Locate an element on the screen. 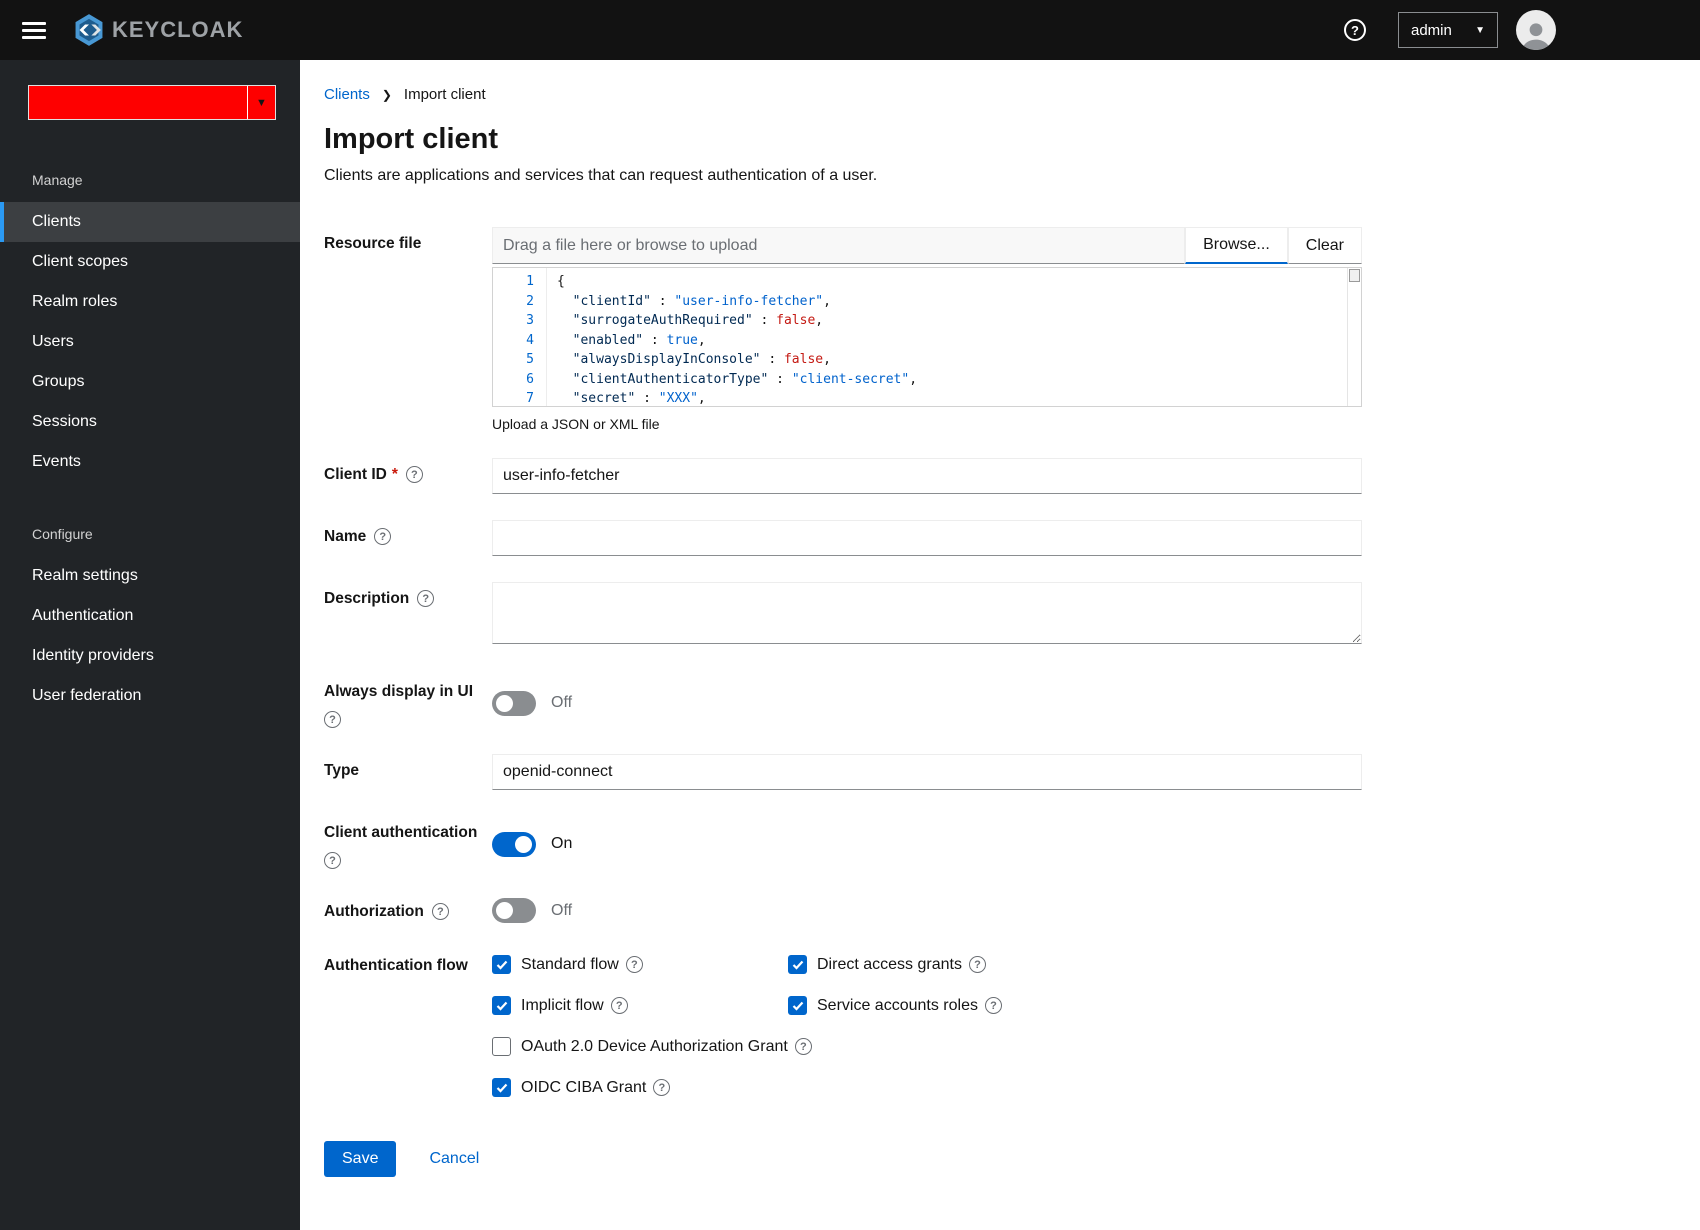  breadcrumb-clients-link: Clients is located at coordinates (347, 94).